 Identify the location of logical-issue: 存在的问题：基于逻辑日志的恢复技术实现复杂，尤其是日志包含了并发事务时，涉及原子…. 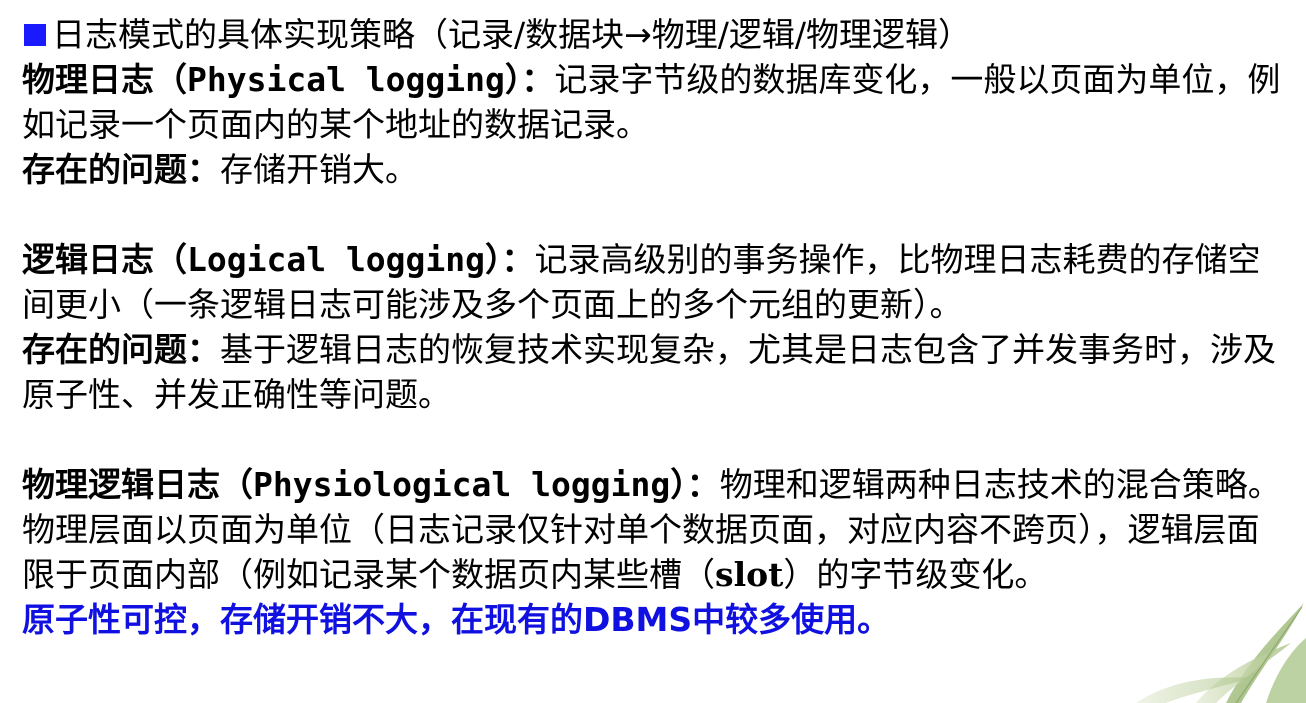
(657, 372).